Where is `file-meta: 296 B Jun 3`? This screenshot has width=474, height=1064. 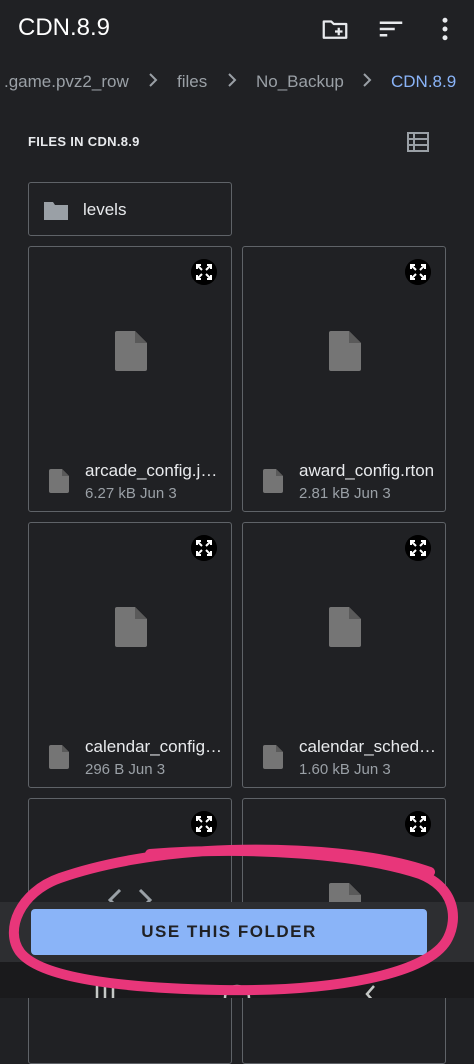 file-meta: 296 B Jun 3 is located at coordinates (125, 769).